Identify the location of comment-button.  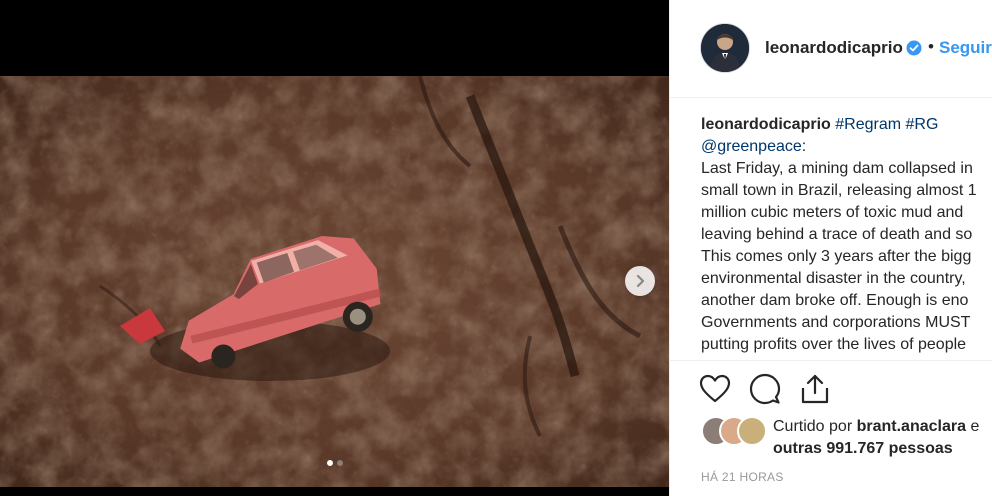
(765, 389).